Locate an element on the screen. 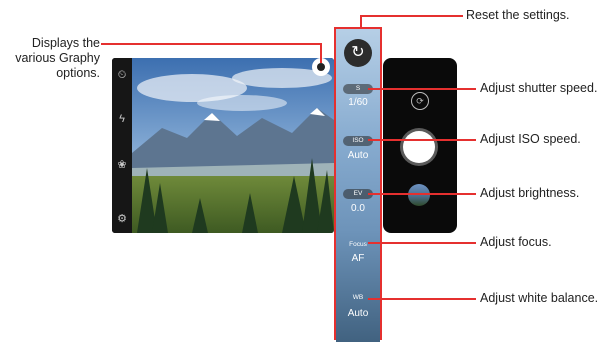 This screenshot has height=342, width=611. graphy-callout-text: Displays the various Graphy options. is located at coordinates (50, 58).